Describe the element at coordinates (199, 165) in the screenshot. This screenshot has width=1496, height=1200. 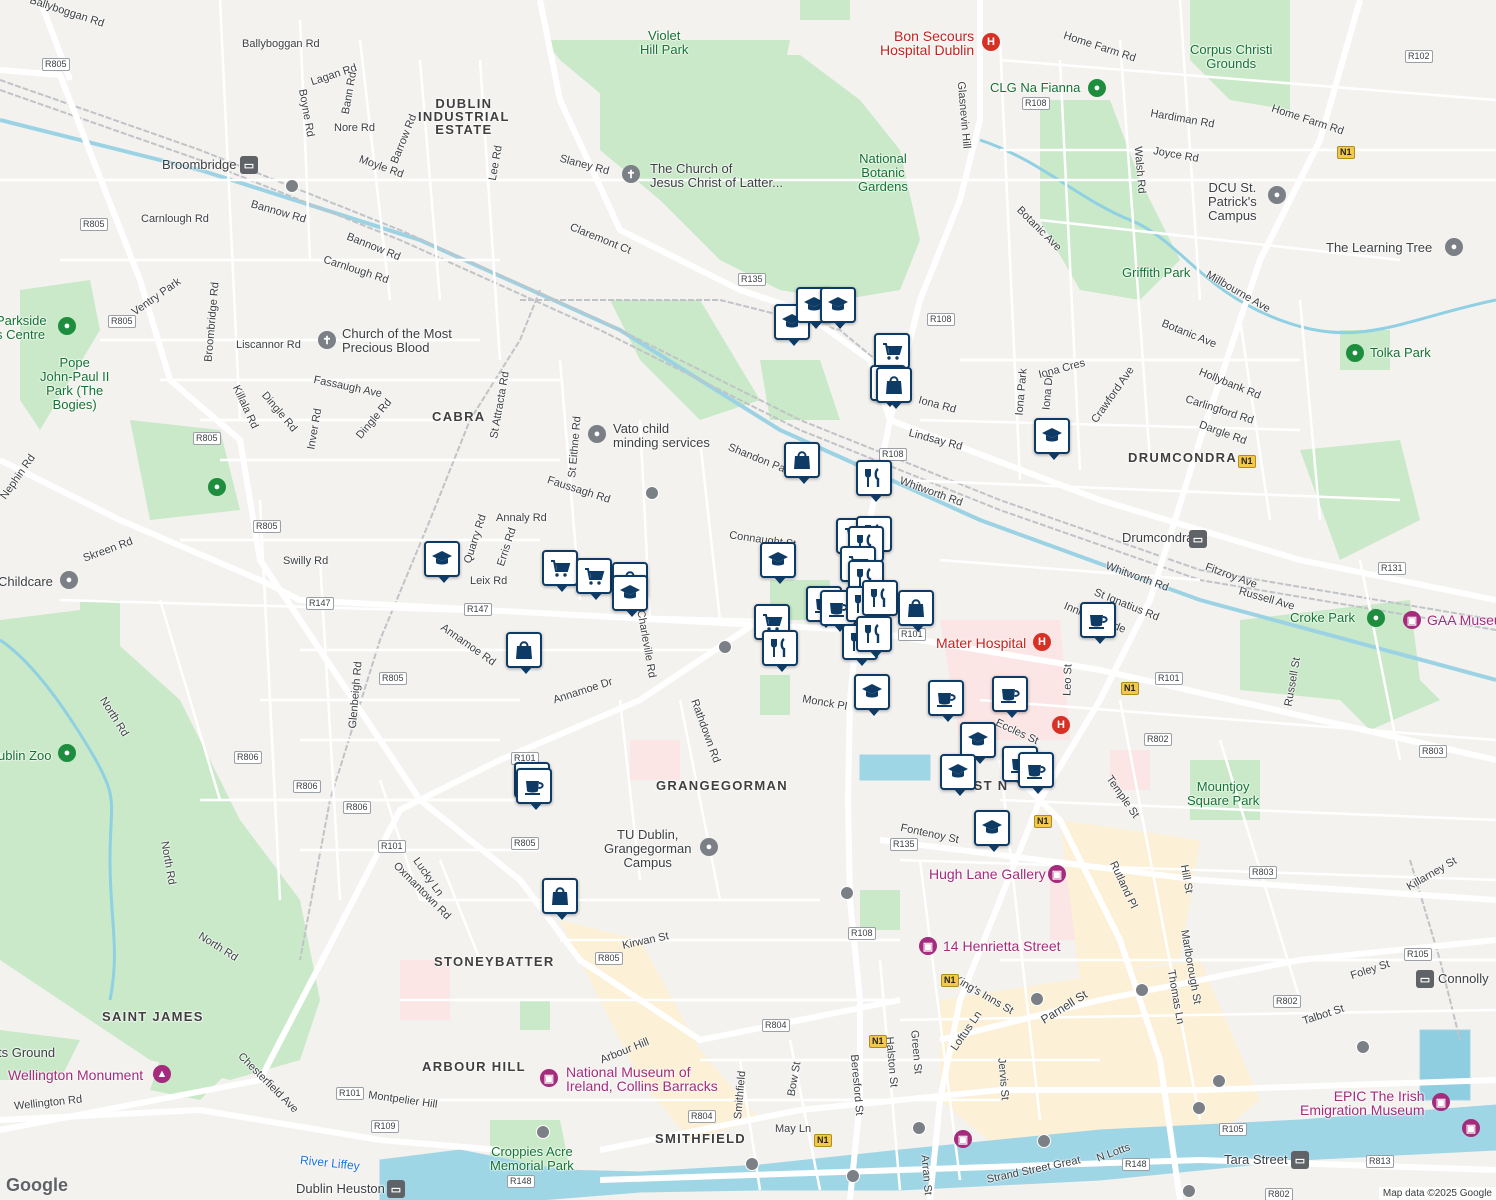
I see `station-broombridge: Broombridge` at that location.